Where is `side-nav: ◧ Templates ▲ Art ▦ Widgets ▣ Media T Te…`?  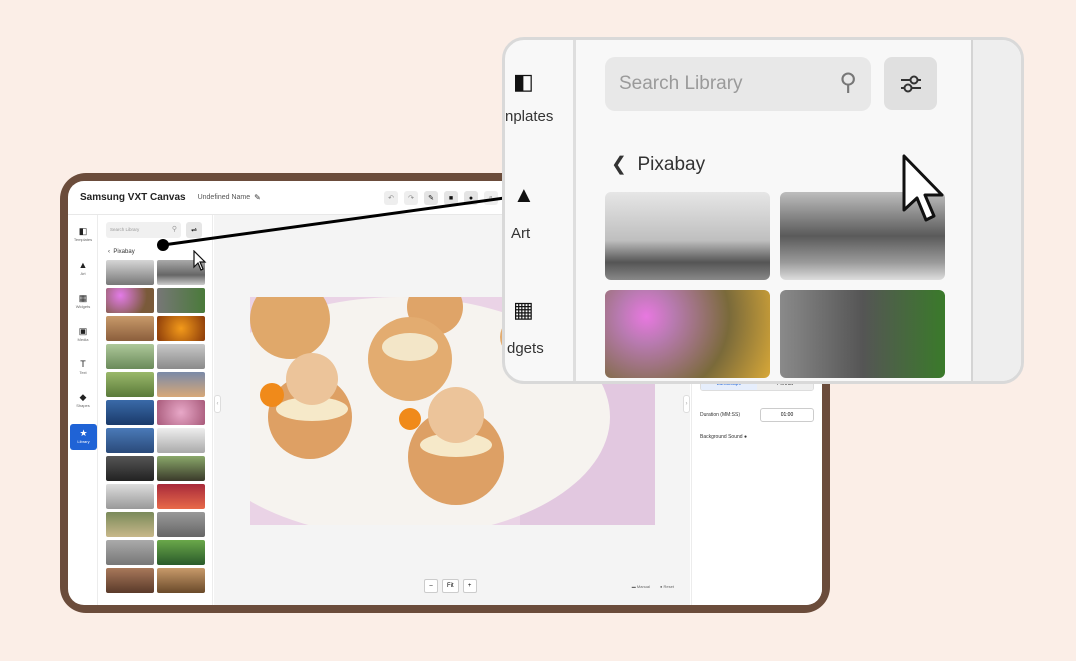 side-nav: ◧ Templates ▲ Art ▦ Widgets ▣ Media T Te… is located at coordinates (83, 410).